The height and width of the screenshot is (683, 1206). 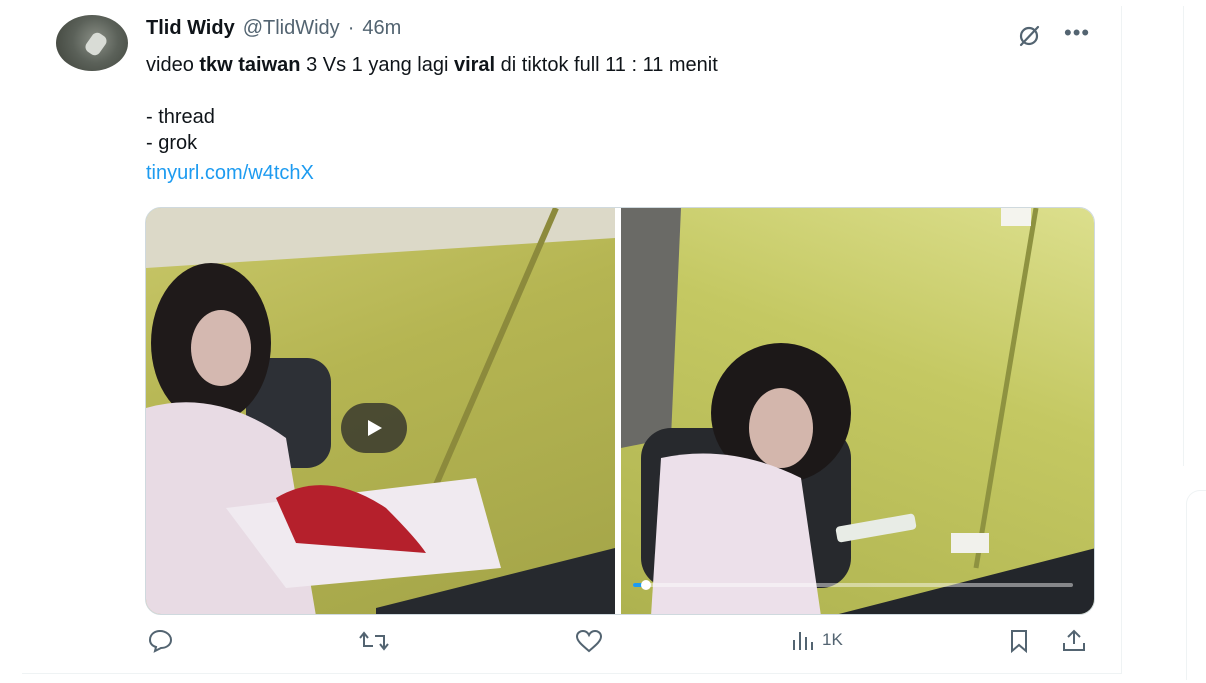 What do you see at coordinates (803, 641) in the screenshot?
I see `views-icon` at bounding box center [803, 641].